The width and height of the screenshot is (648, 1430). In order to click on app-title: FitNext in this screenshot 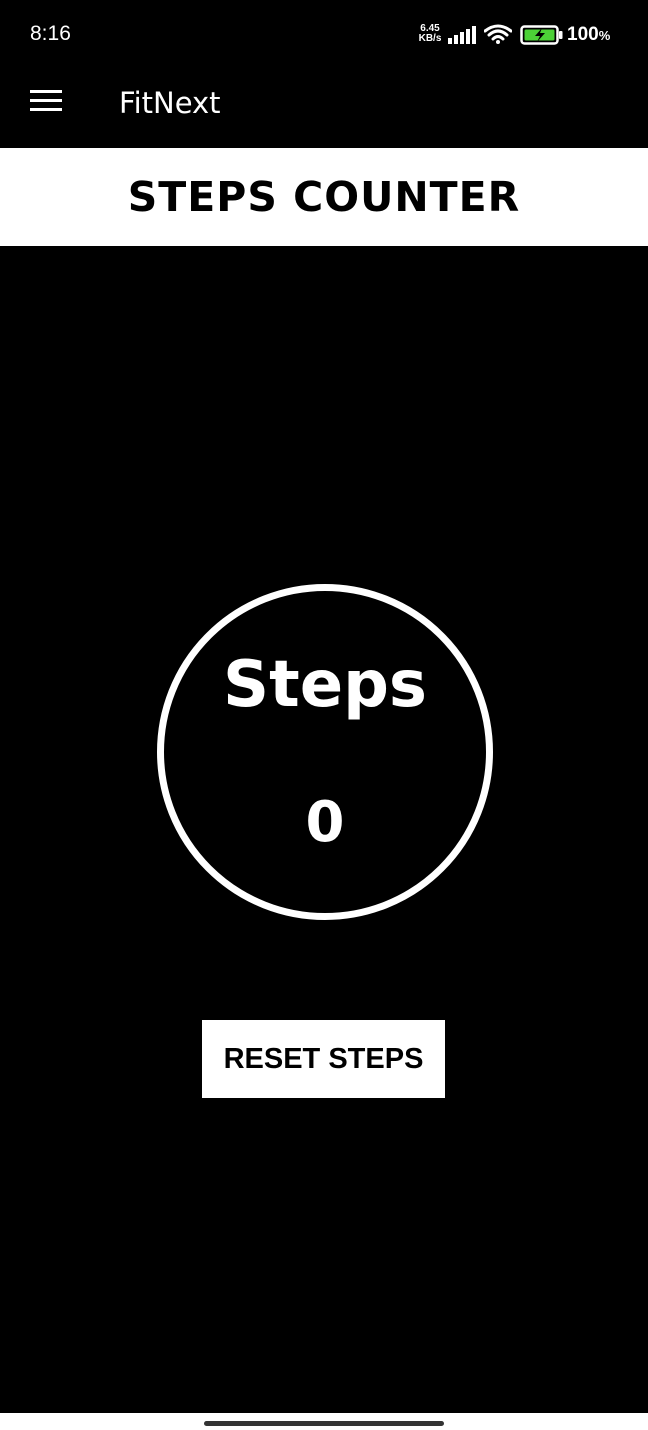, I will do `click(170, 103)`.